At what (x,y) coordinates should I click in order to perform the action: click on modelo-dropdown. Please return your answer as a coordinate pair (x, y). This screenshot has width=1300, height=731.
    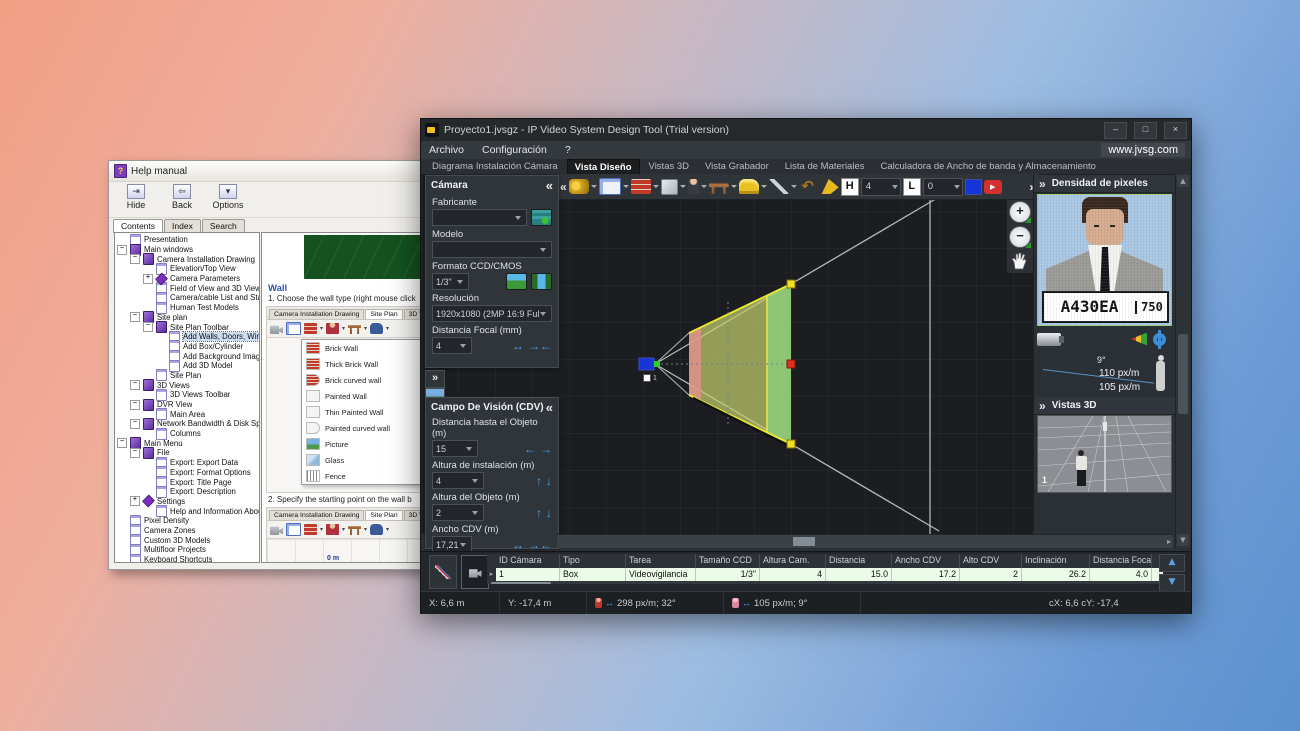
    Looking at the image, I should click on (492, 249).